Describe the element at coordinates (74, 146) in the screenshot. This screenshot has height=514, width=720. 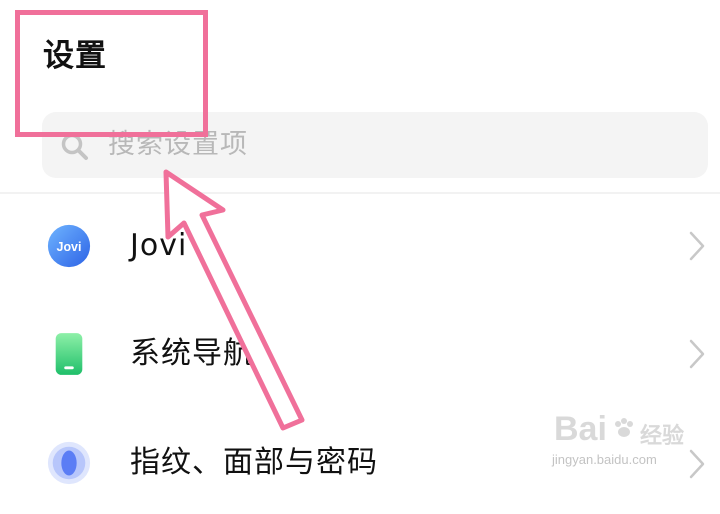
I see `search-icon` at that location.